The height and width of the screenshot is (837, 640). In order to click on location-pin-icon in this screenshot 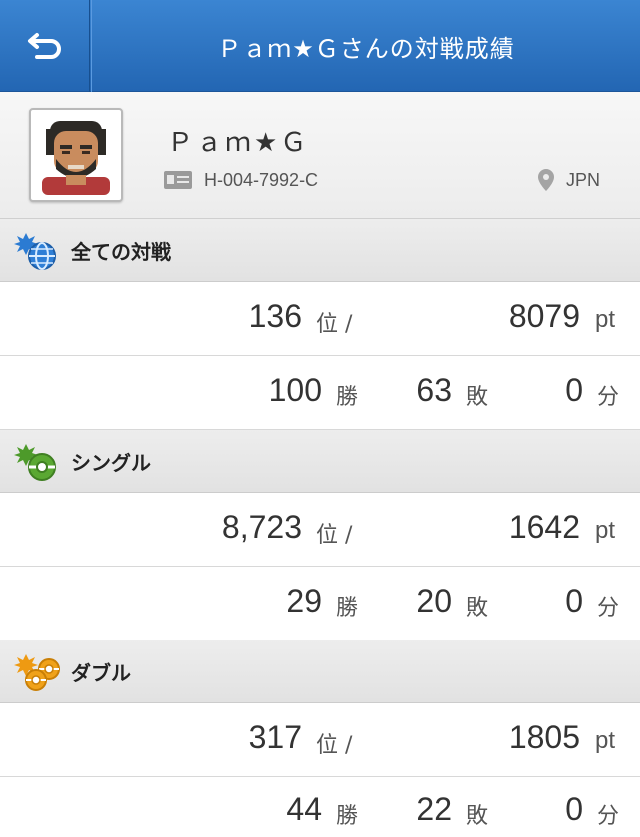, I will do `click(545, 180)`.